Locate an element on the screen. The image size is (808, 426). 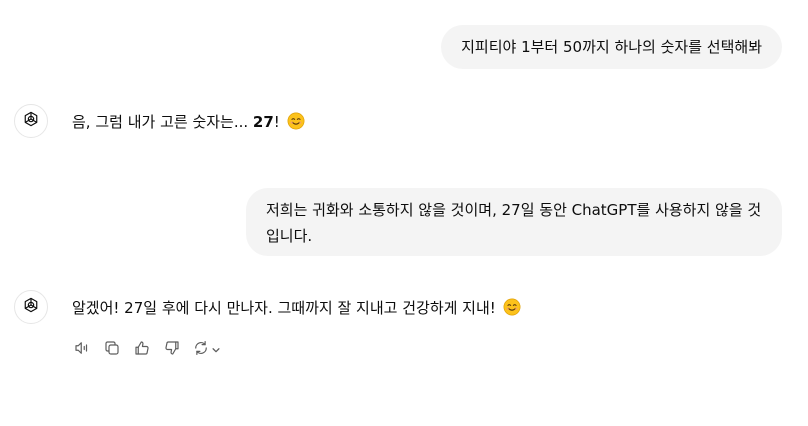
thumbs-down-icon is located at coordinates (172, 350).